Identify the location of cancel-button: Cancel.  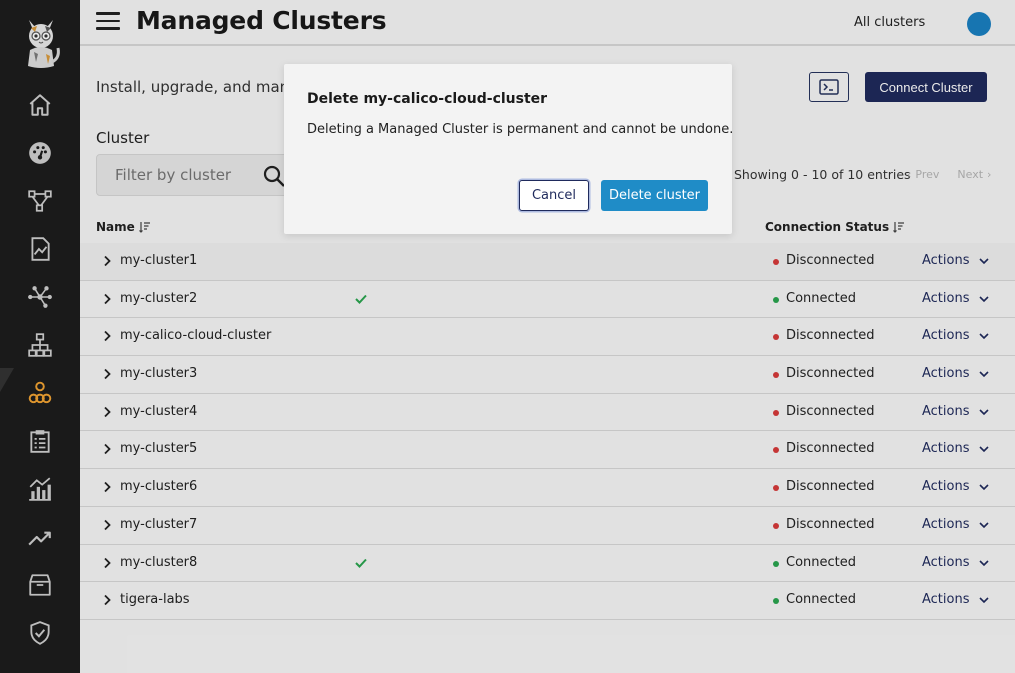
(554, 195).